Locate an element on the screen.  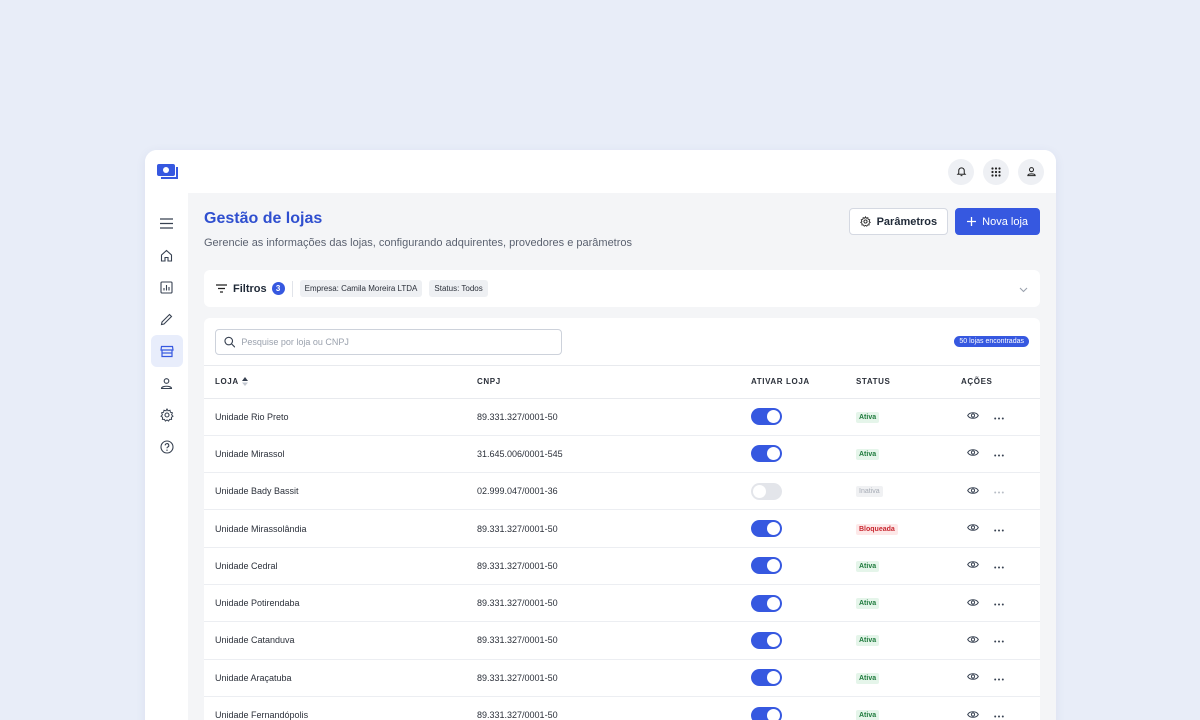
table-row: Unidade Araçatuba 89.331.327/0001-50 Ativa is located at coordinates (622, 678).